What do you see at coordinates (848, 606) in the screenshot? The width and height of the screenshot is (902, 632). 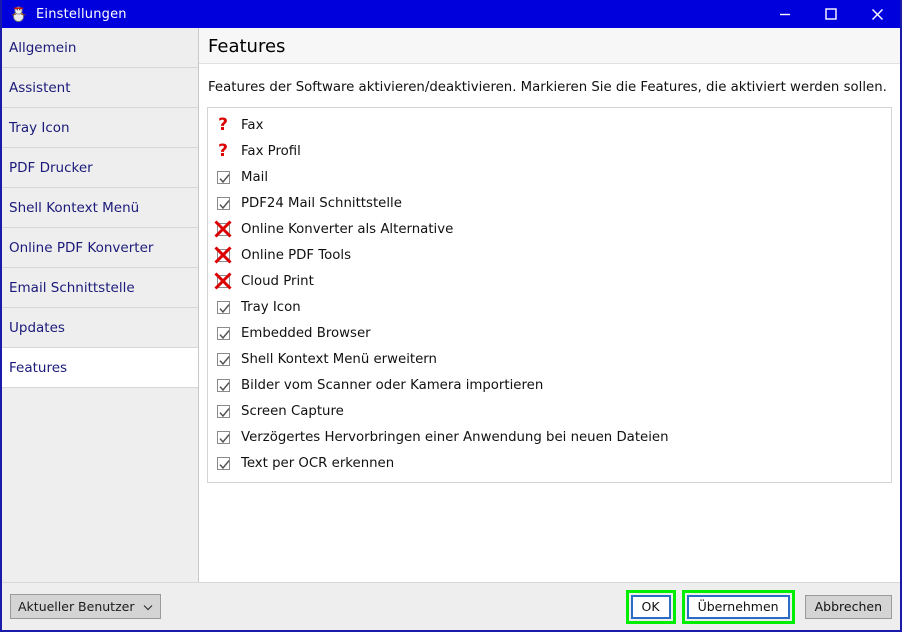 I see `cancel-button: Abbrechen` at bounding box center [848, 606].